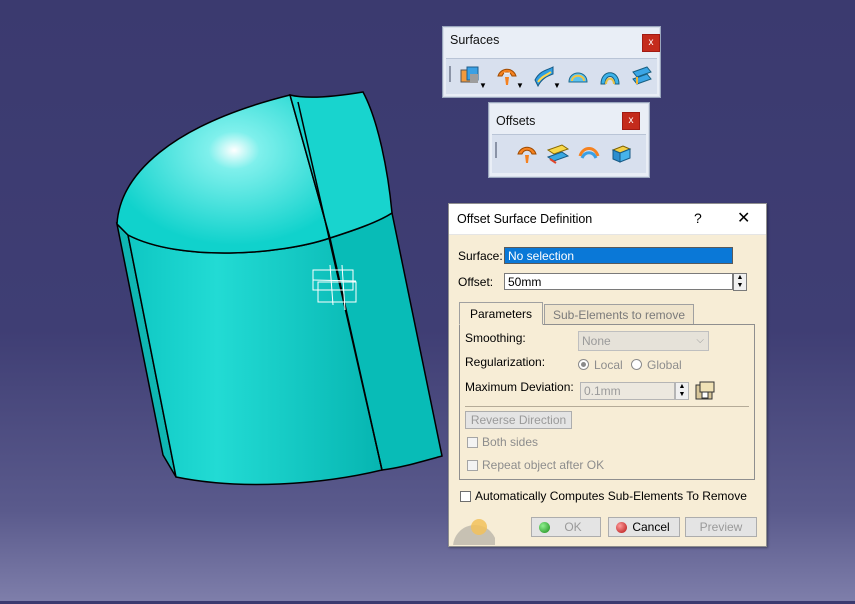 The height and width of the screenshot is (604, 855). I want to click on offsets-toolbar-body, so click(569, 153).